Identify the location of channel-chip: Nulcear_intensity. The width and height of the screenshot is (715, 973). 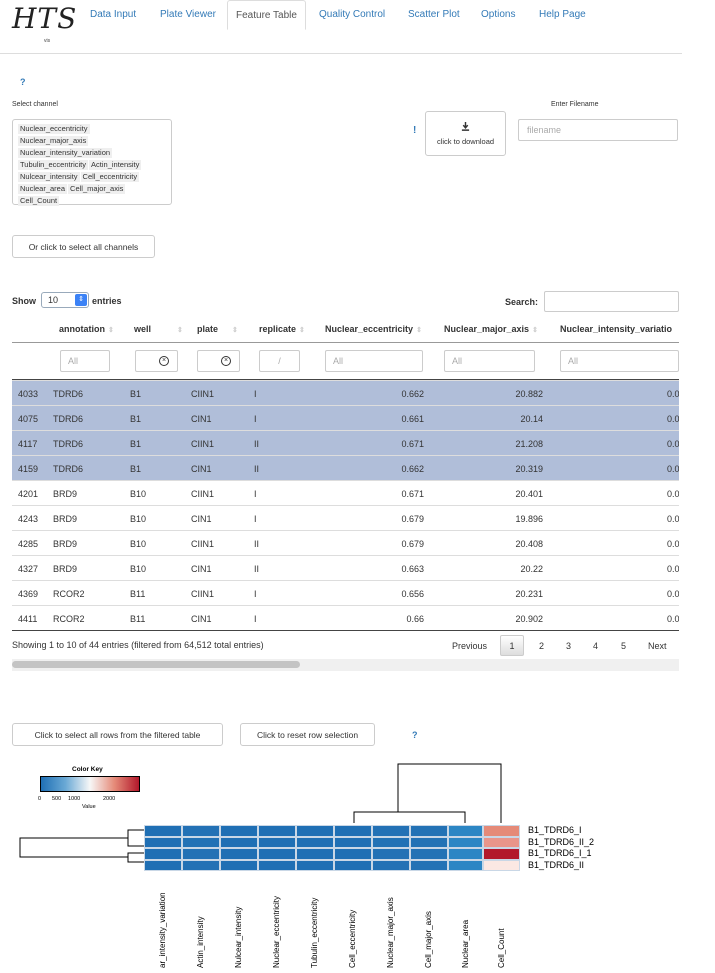
(49, 177).